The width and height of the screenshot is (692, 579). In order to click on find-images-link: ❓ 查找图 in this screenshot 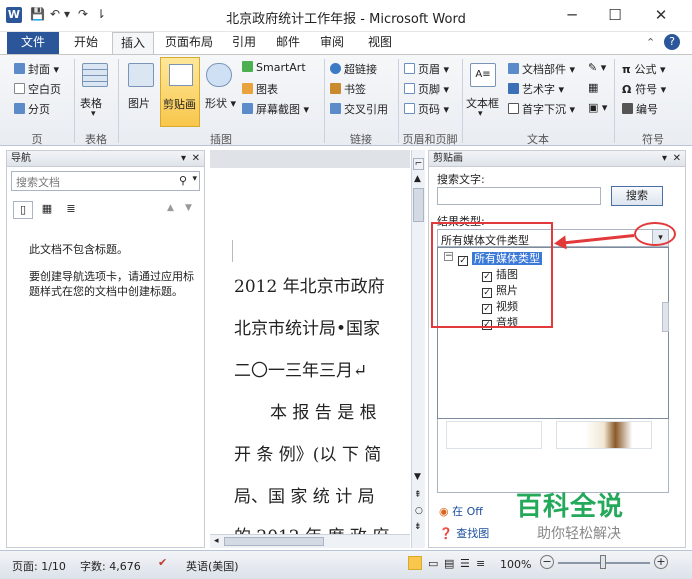, I will do `click(464, 533)`.